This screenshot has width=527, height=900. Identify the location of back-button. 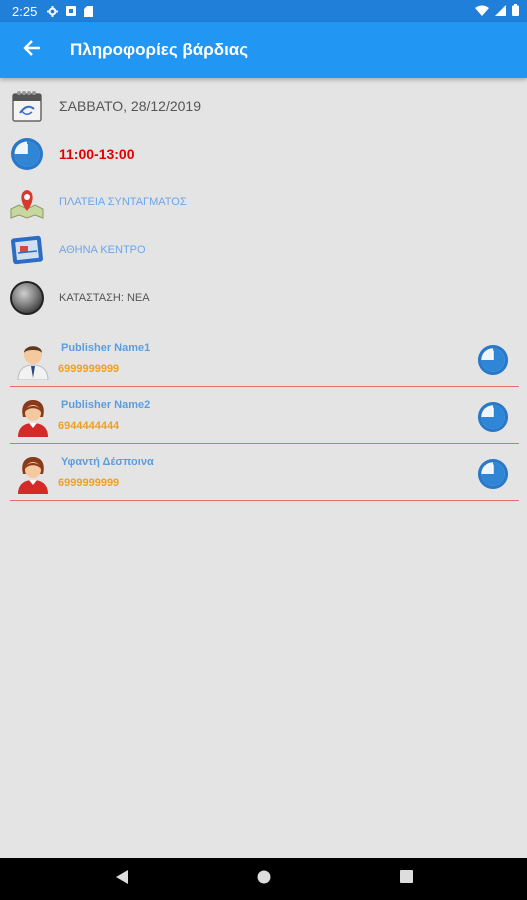
(32, 50).